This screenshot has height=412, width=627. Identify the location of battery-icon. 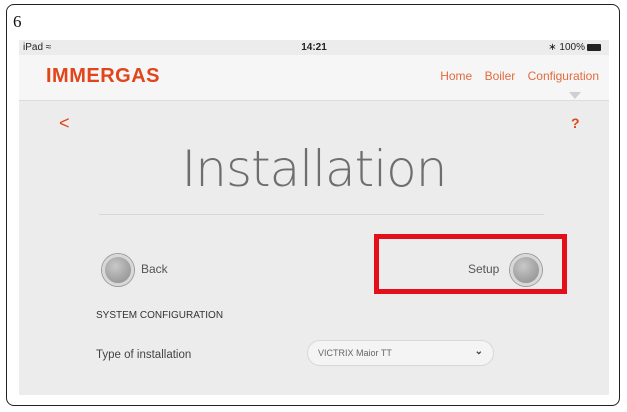
(594, 47).